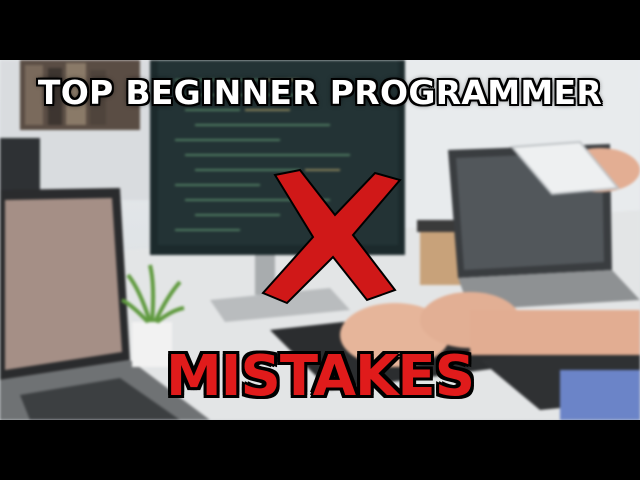  What do you see at coordinates (320, 376) in the screenshot?
I see `thumbnail-subtitle: MISTAKES` at bounding box center [320, 376].